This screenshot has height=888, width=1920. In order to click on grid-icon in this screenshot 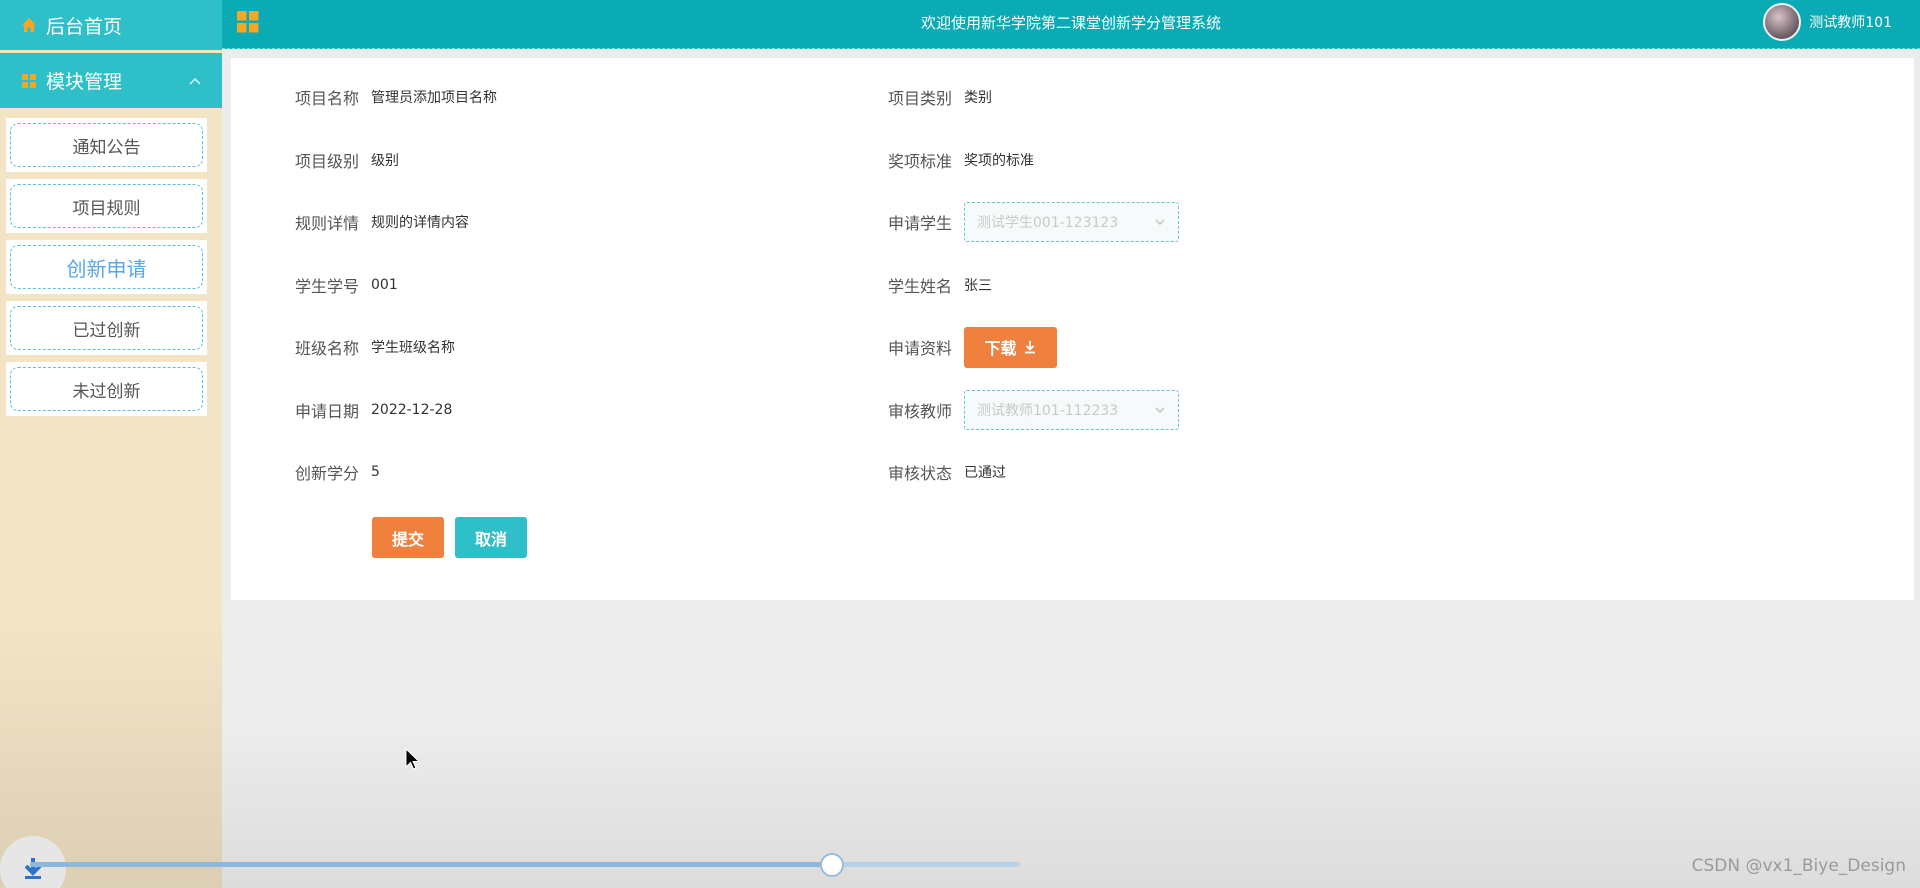, I will do `click(29, 81)`.